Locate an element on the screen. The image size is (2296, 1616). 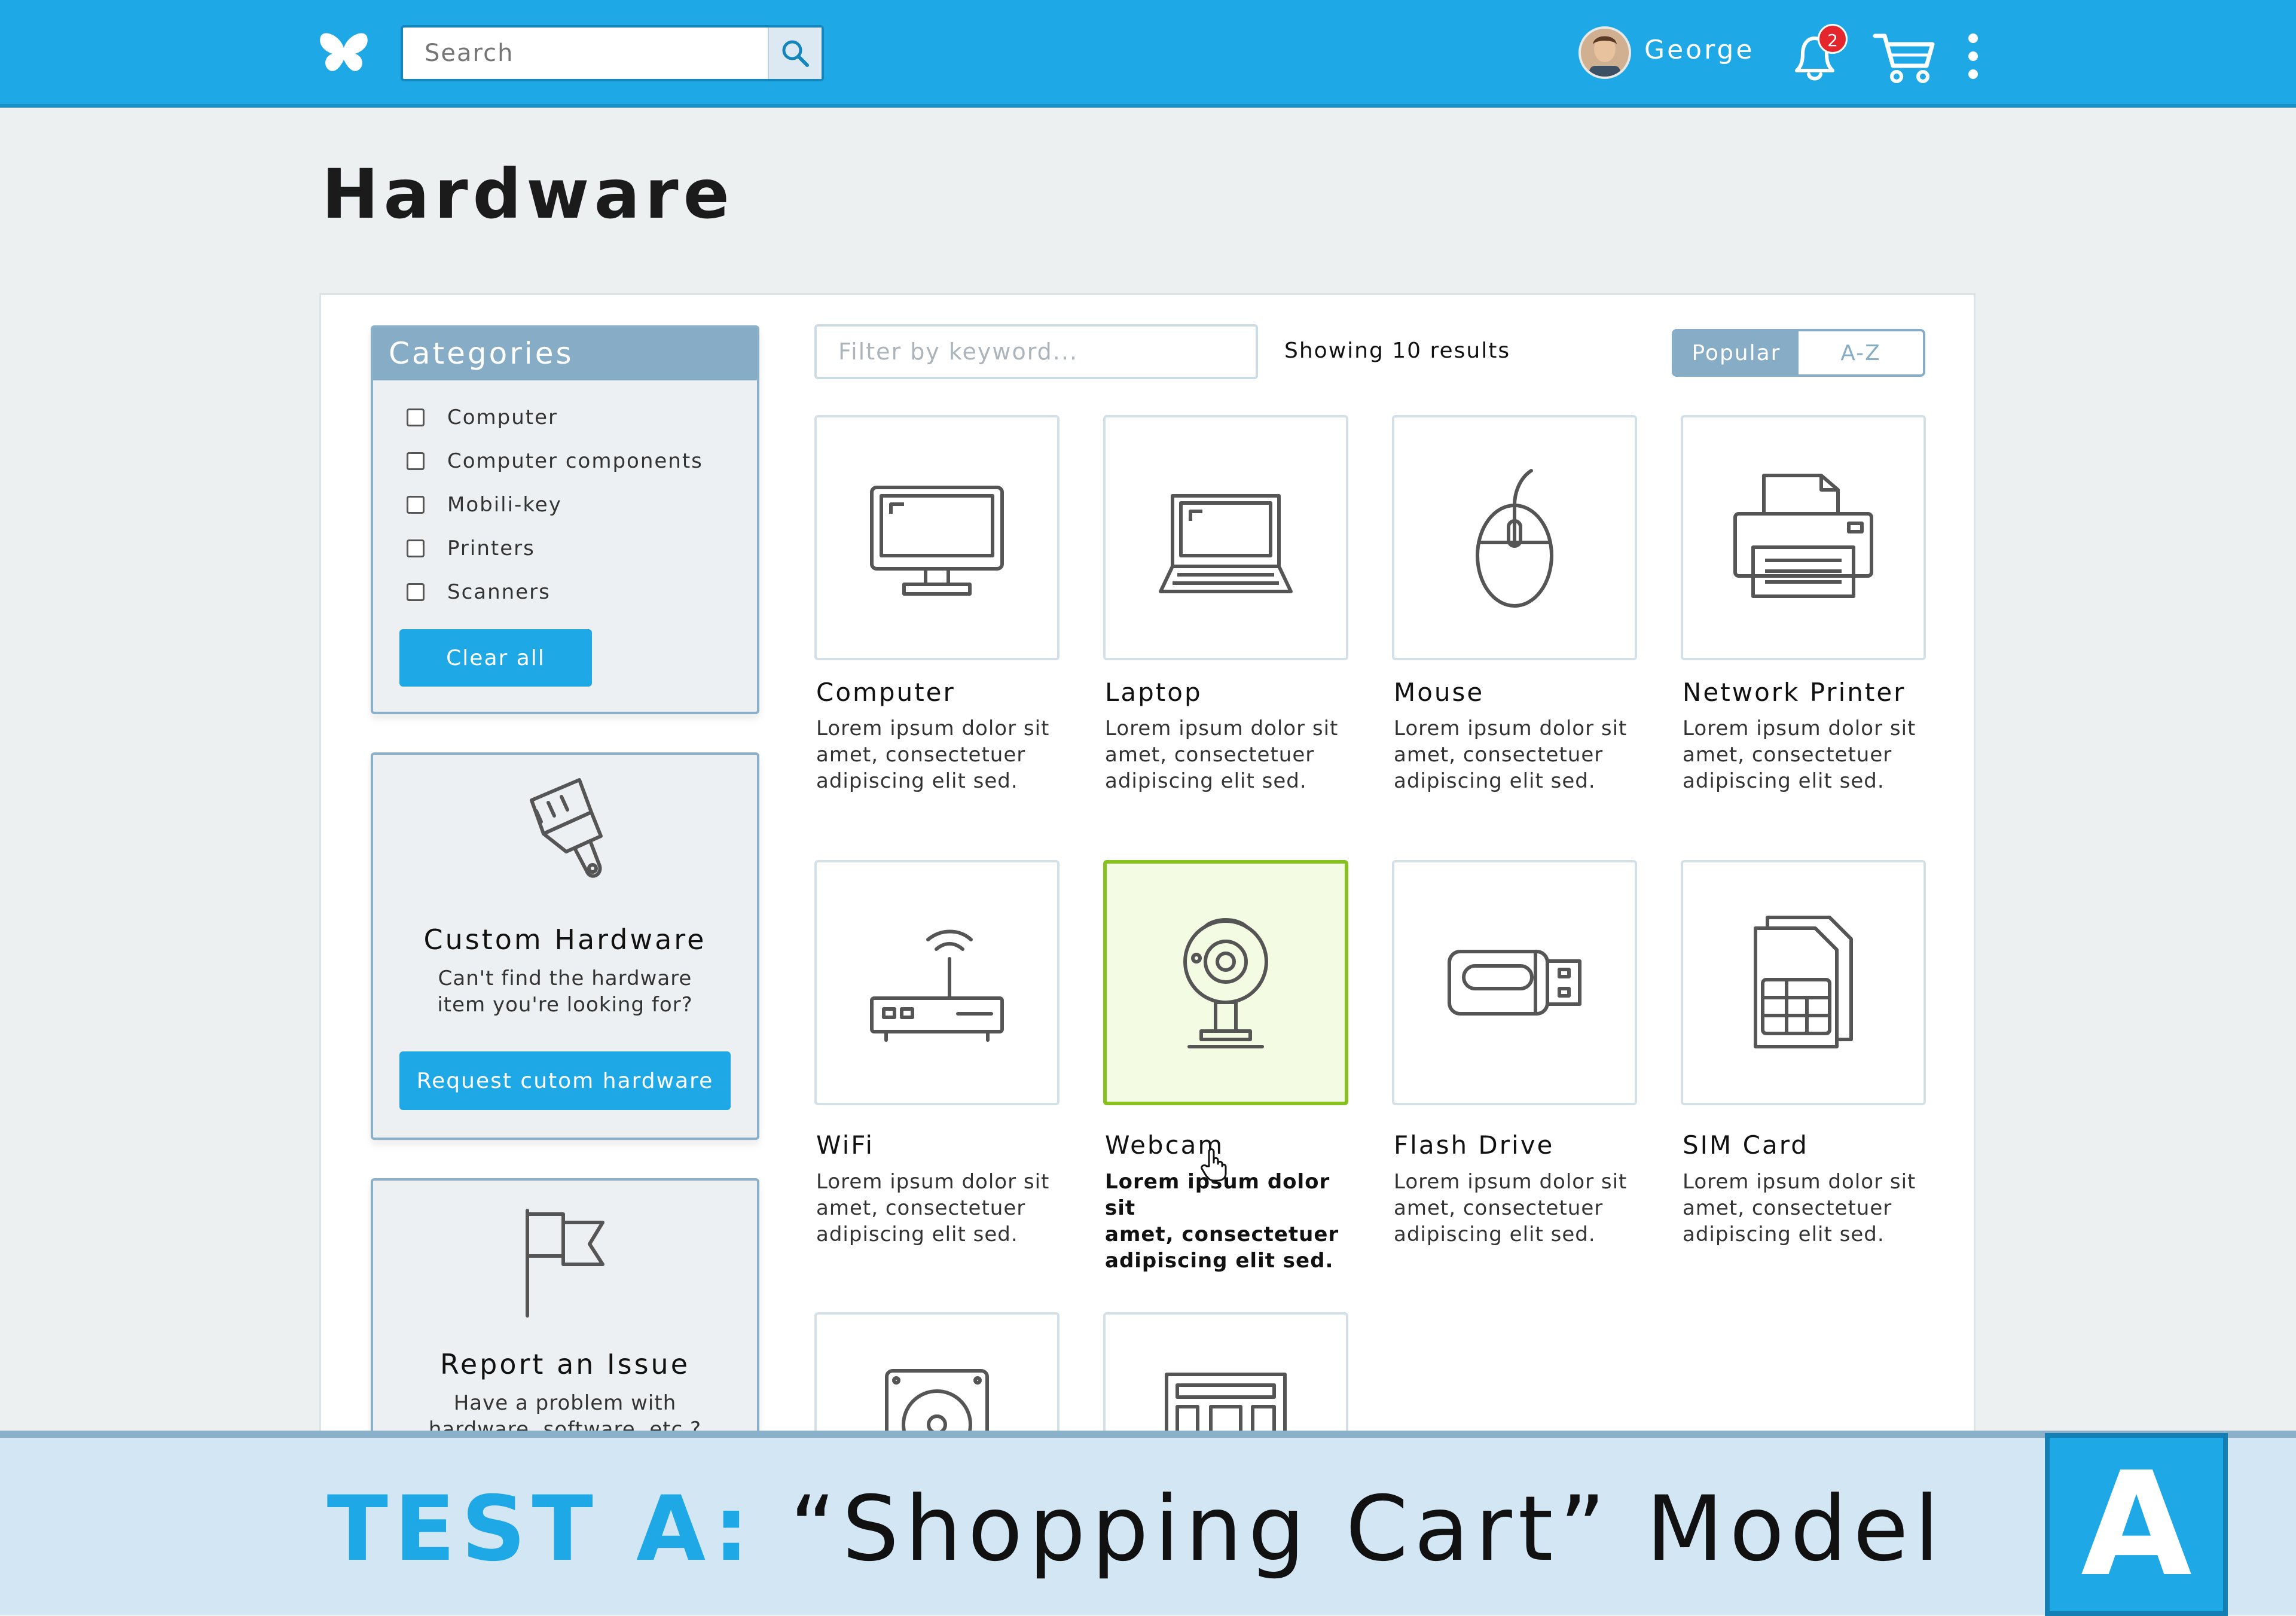
notification-badge: 2 is located at coordinates (1833, 39).